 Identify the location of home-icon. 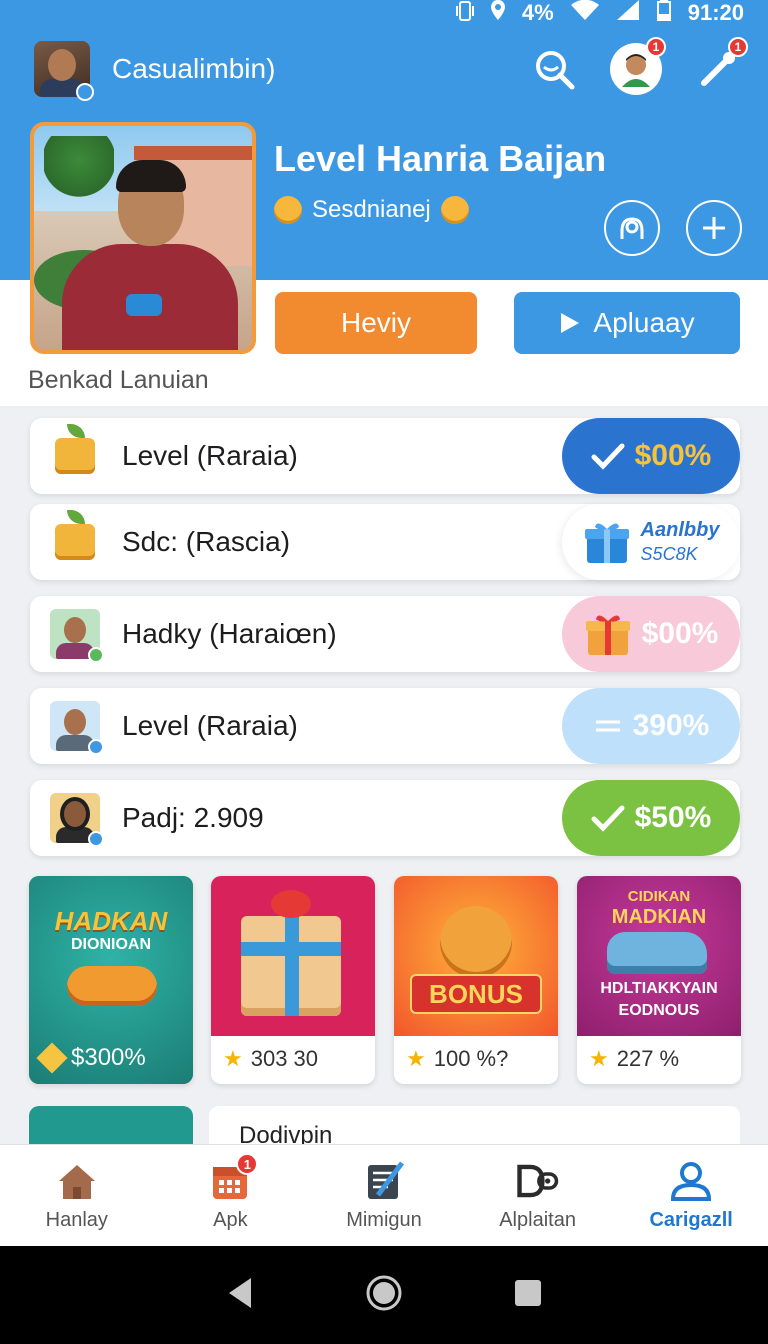
(77, 1181).